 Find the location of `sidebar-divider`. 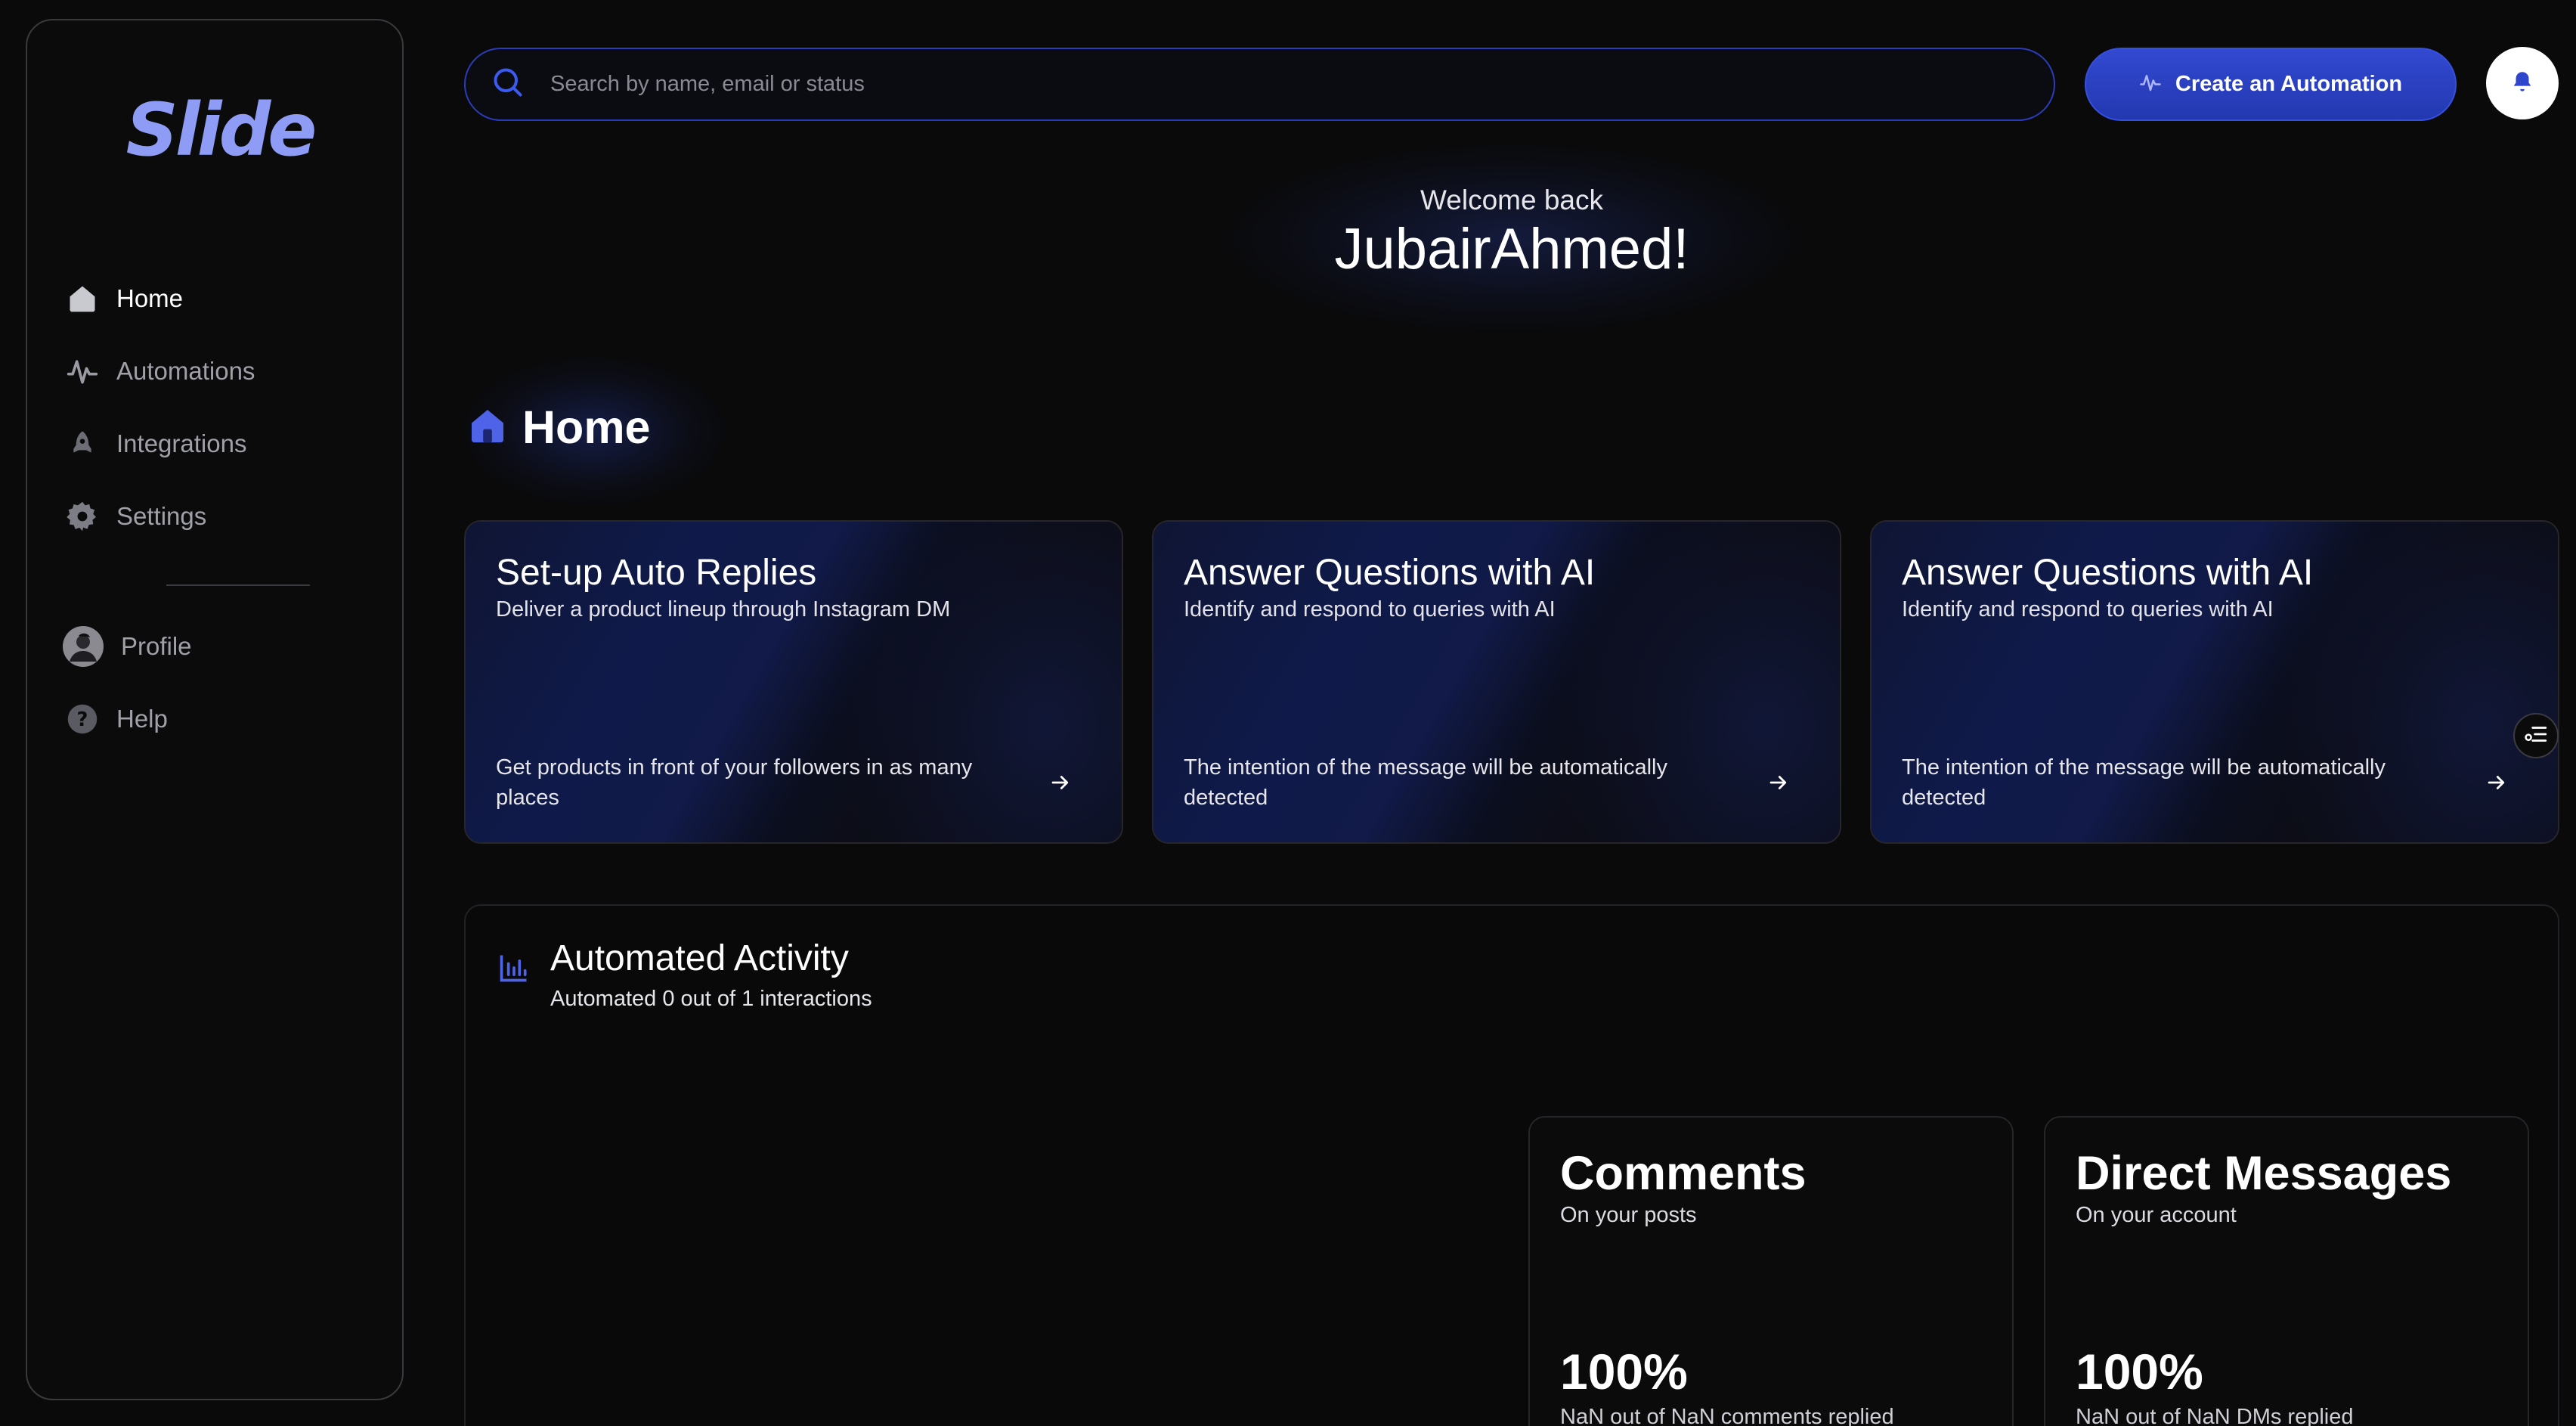

sidebar-divider is located at coordinates (238, 585).